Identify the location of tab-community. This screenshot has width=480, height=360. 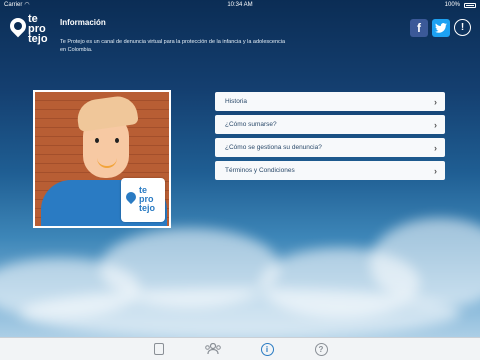
(213, 349).